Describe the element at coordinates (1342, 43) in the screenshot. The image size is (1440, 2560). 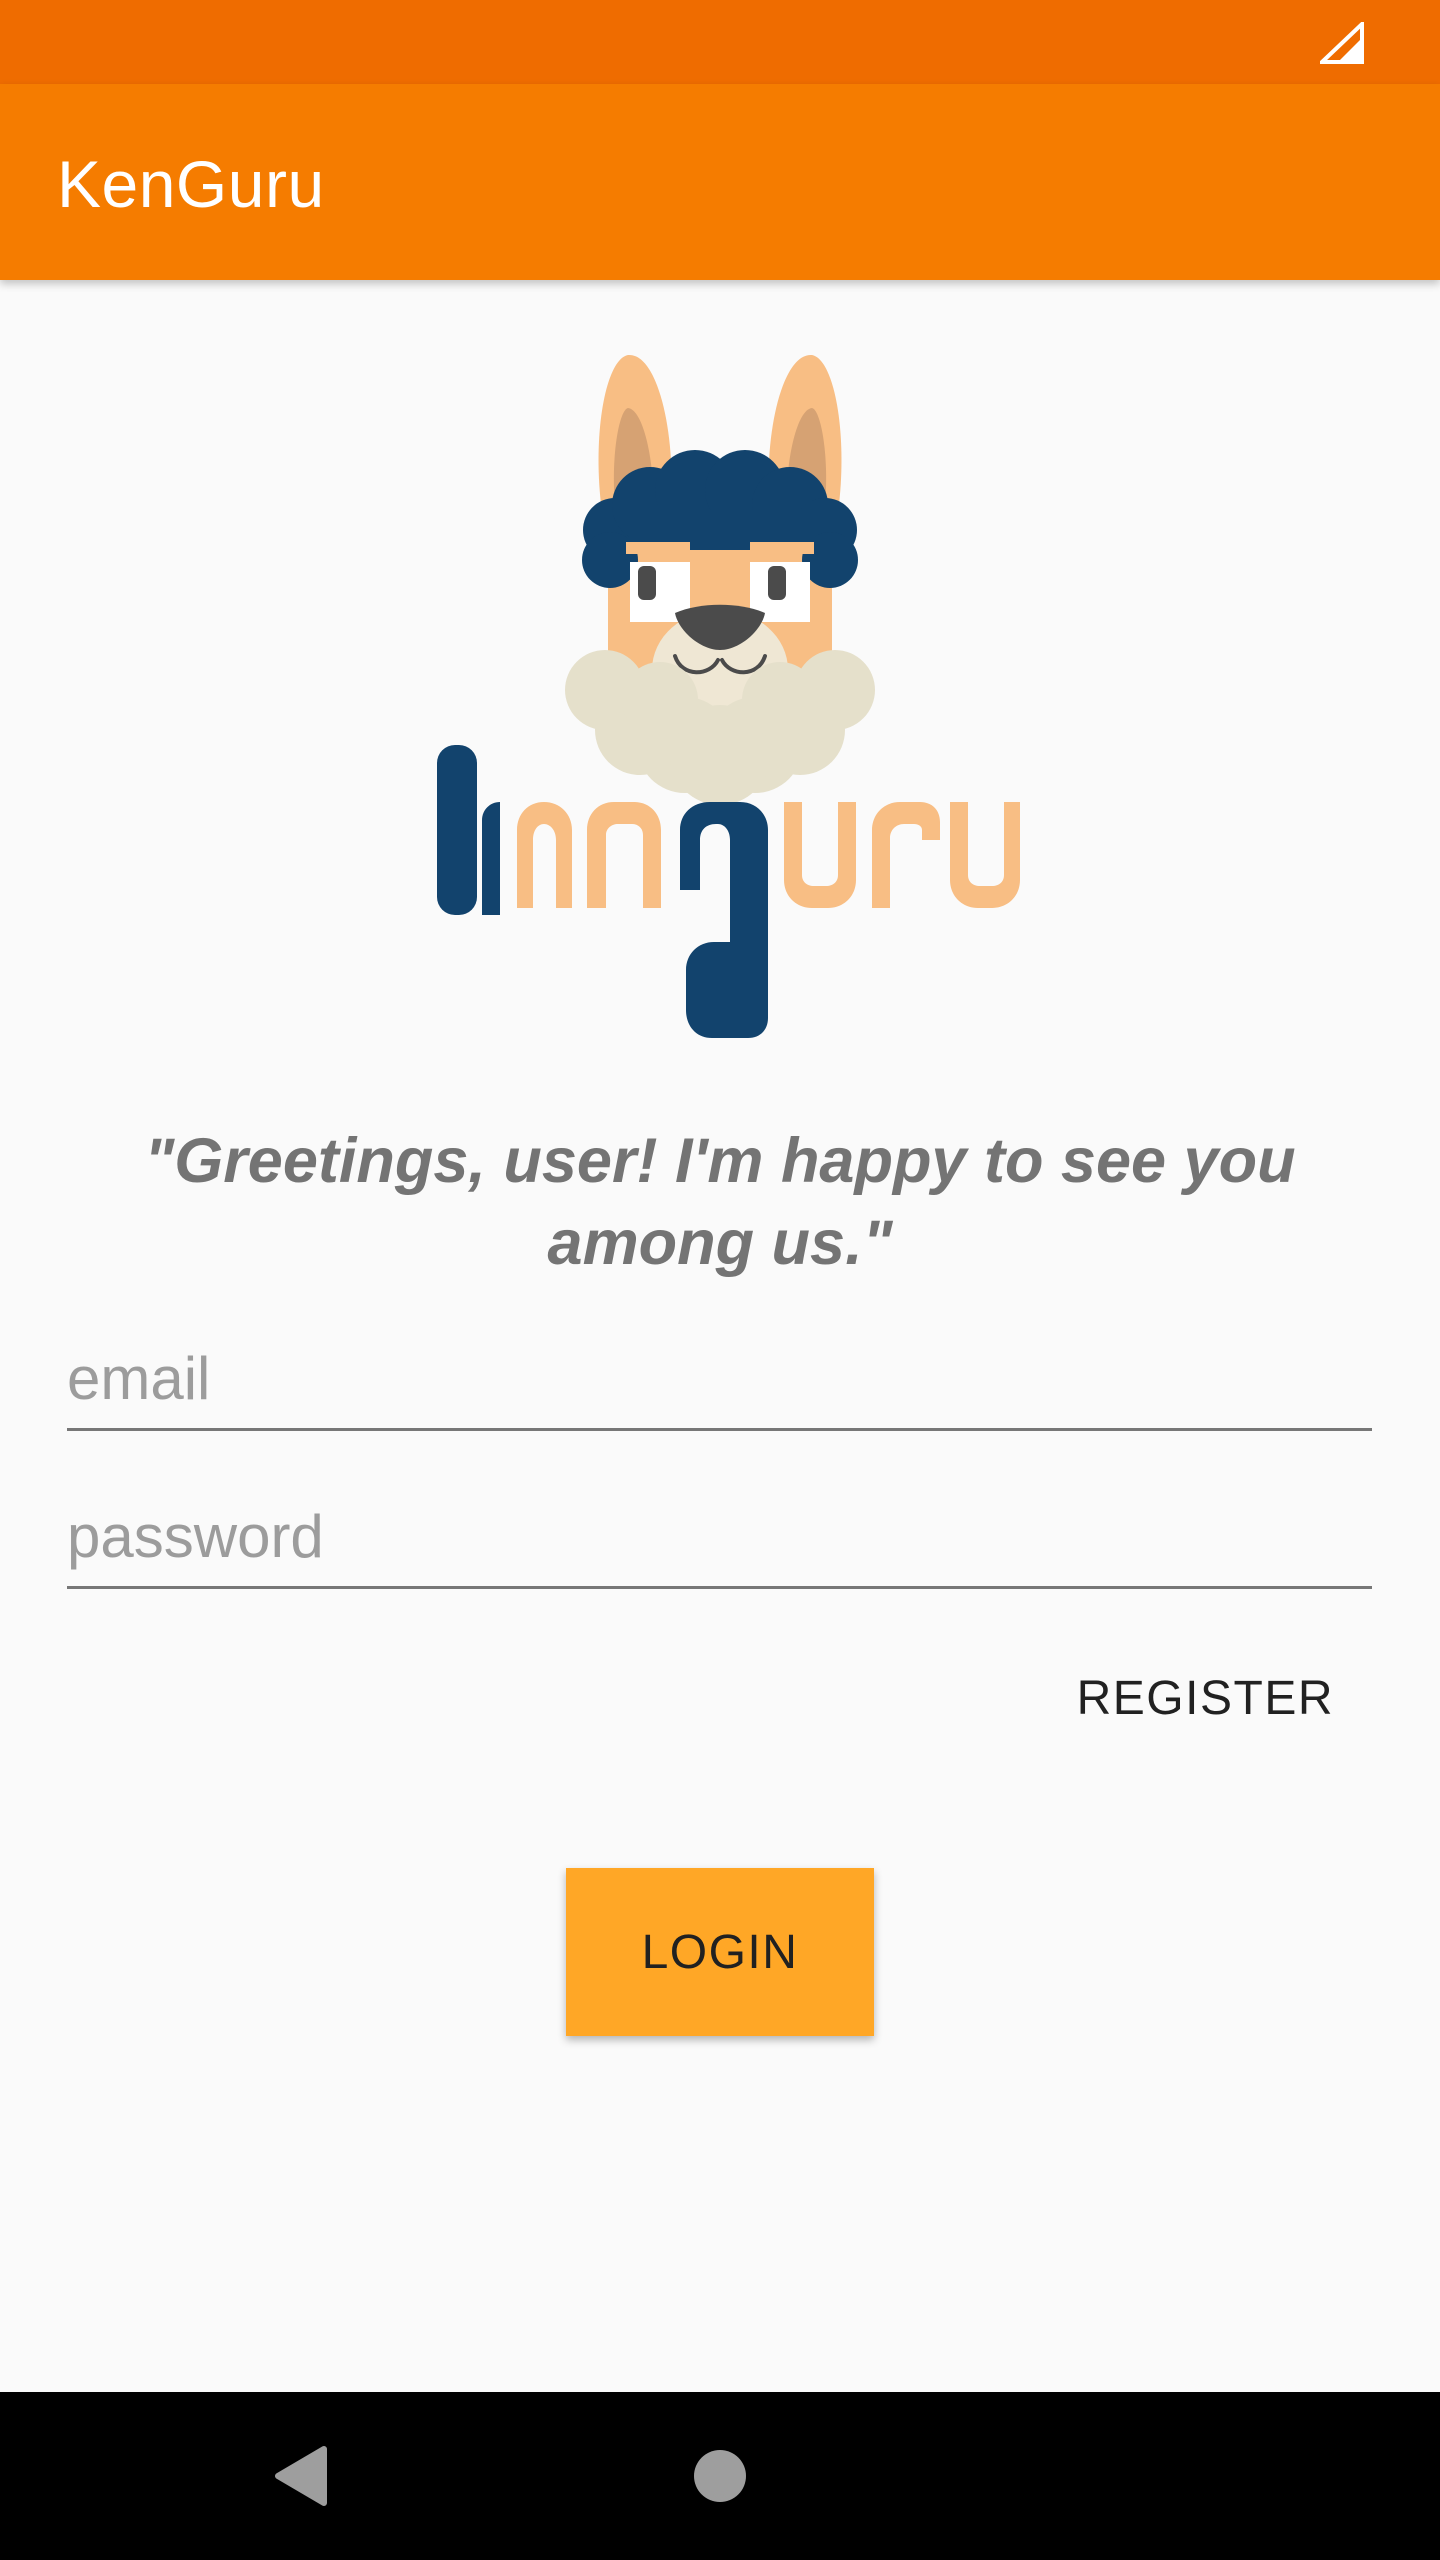
I see `signal-icon` at that location.